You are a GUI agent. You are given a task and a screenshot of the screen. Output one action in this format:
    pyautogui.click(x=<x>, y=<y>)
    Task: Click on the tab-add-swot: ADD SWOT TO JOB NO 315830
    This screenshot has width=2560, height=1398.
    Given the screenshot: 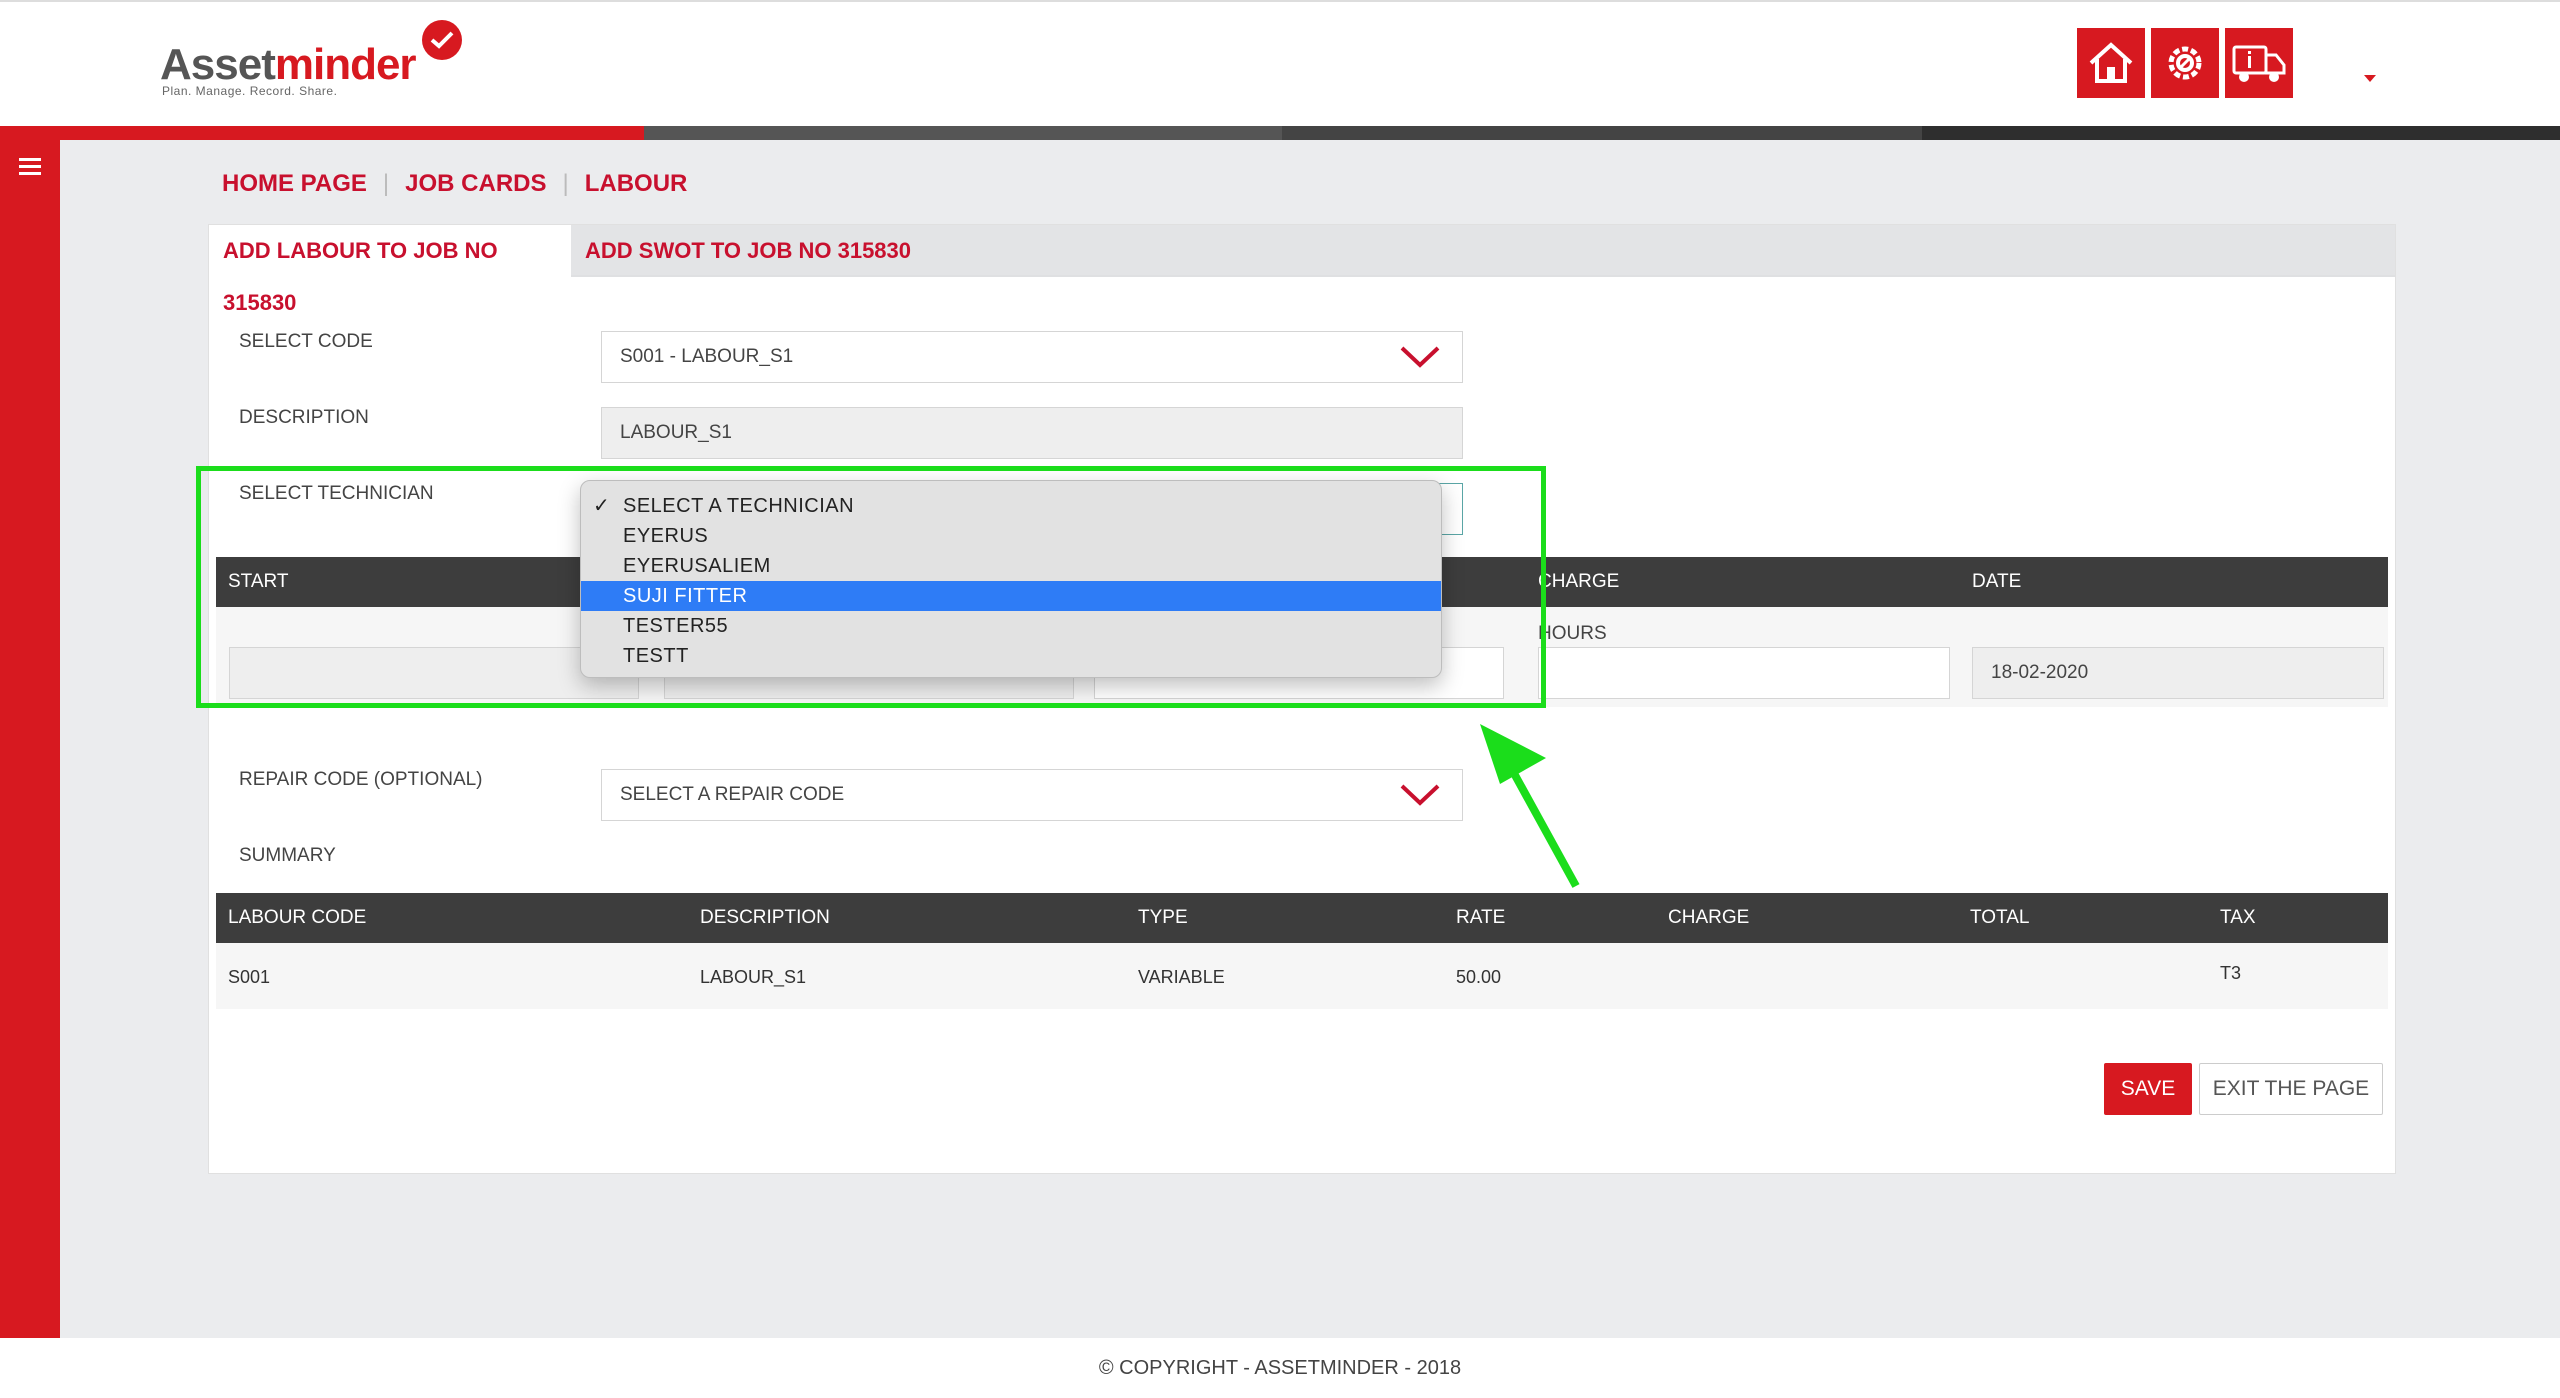 What is the action you would take?
    pyautogui.click(x=748, y=251)
    